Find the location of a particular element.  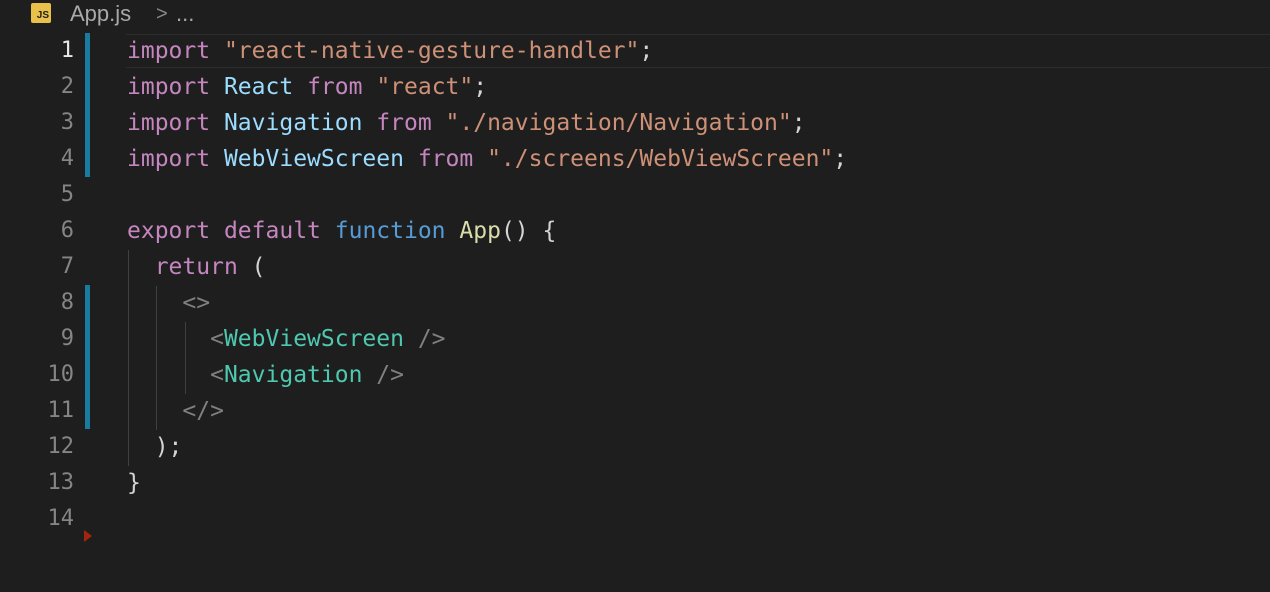

code-line: 1 import "react-native-gesture-handler"; is located at coordinates (635, 51).